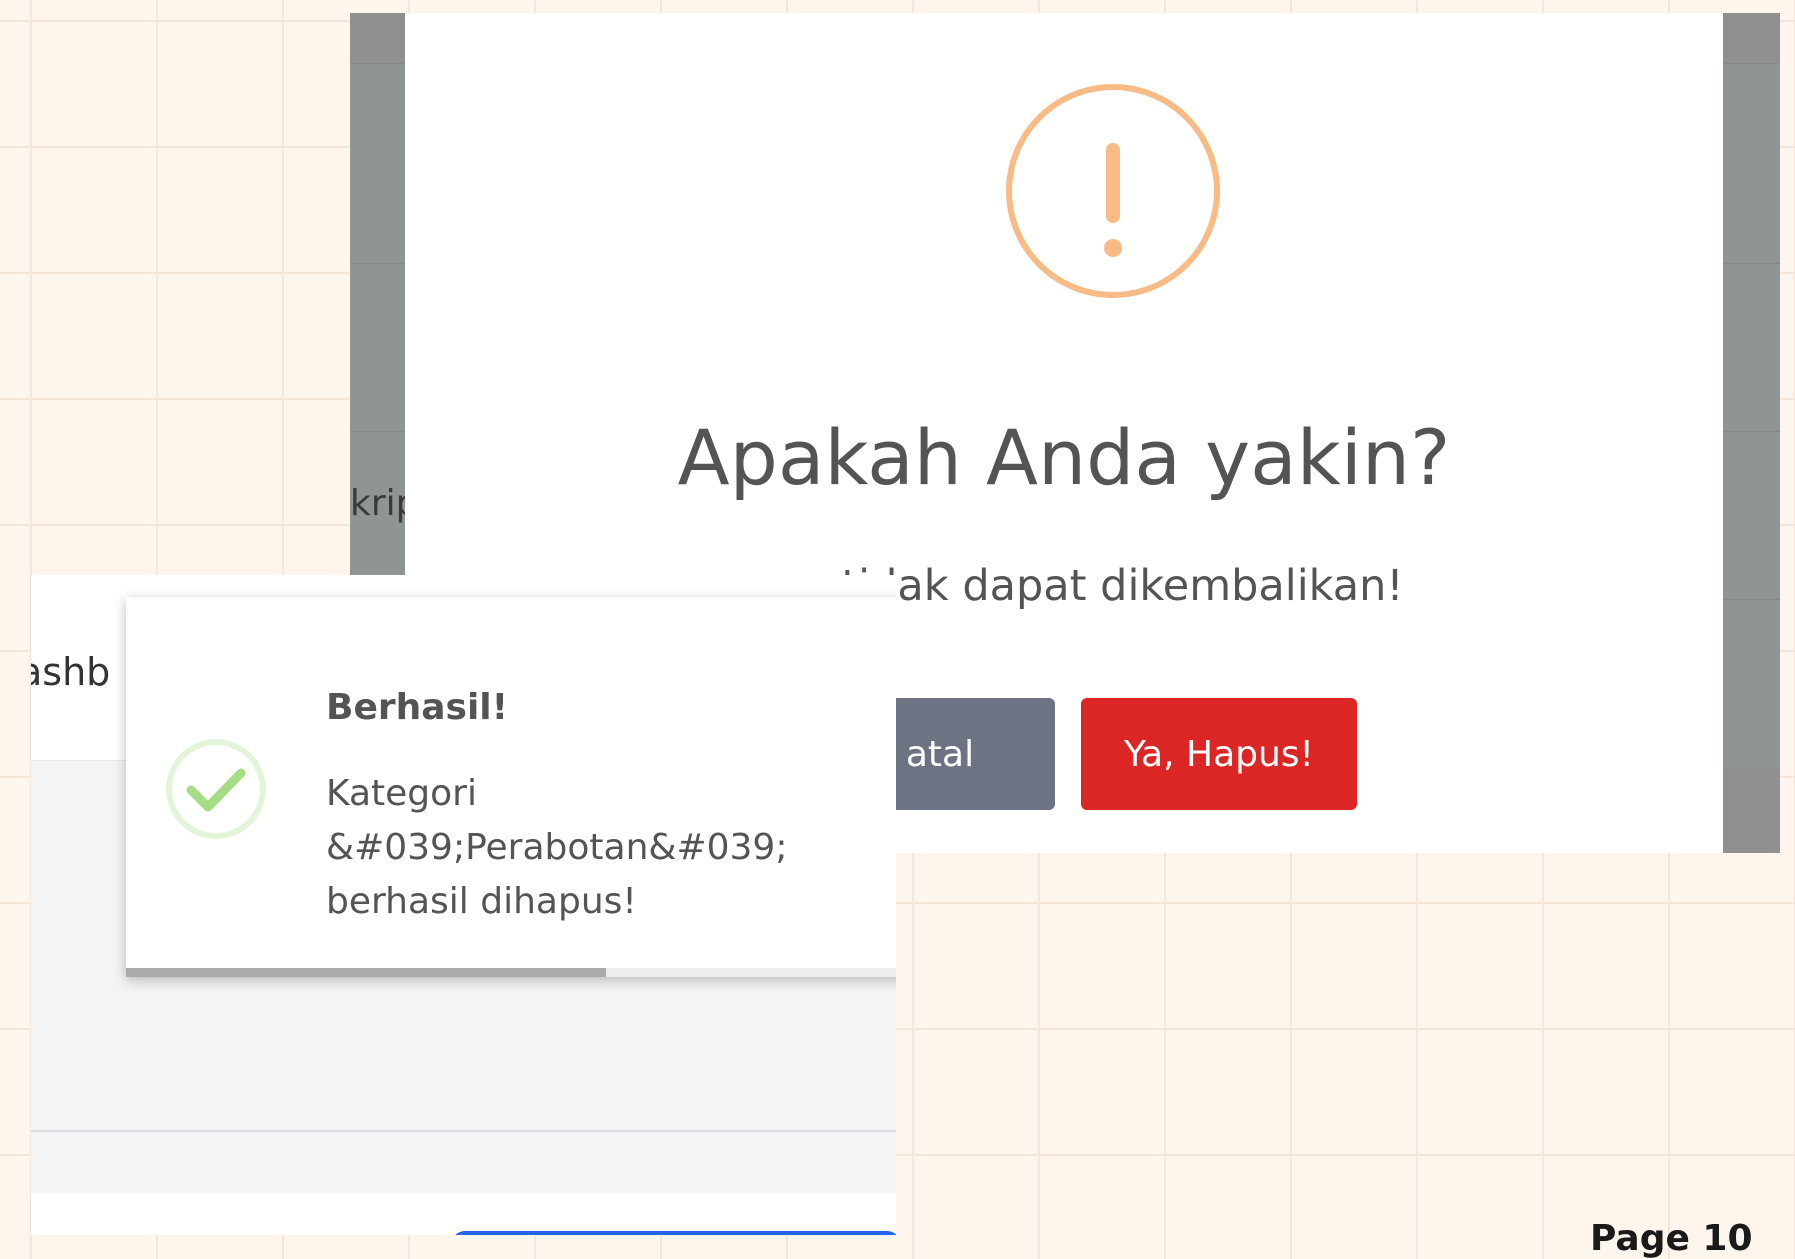 This screenshot has height=1259, width=1795. I want to click on primary-button-partial, so click(673, 1233).